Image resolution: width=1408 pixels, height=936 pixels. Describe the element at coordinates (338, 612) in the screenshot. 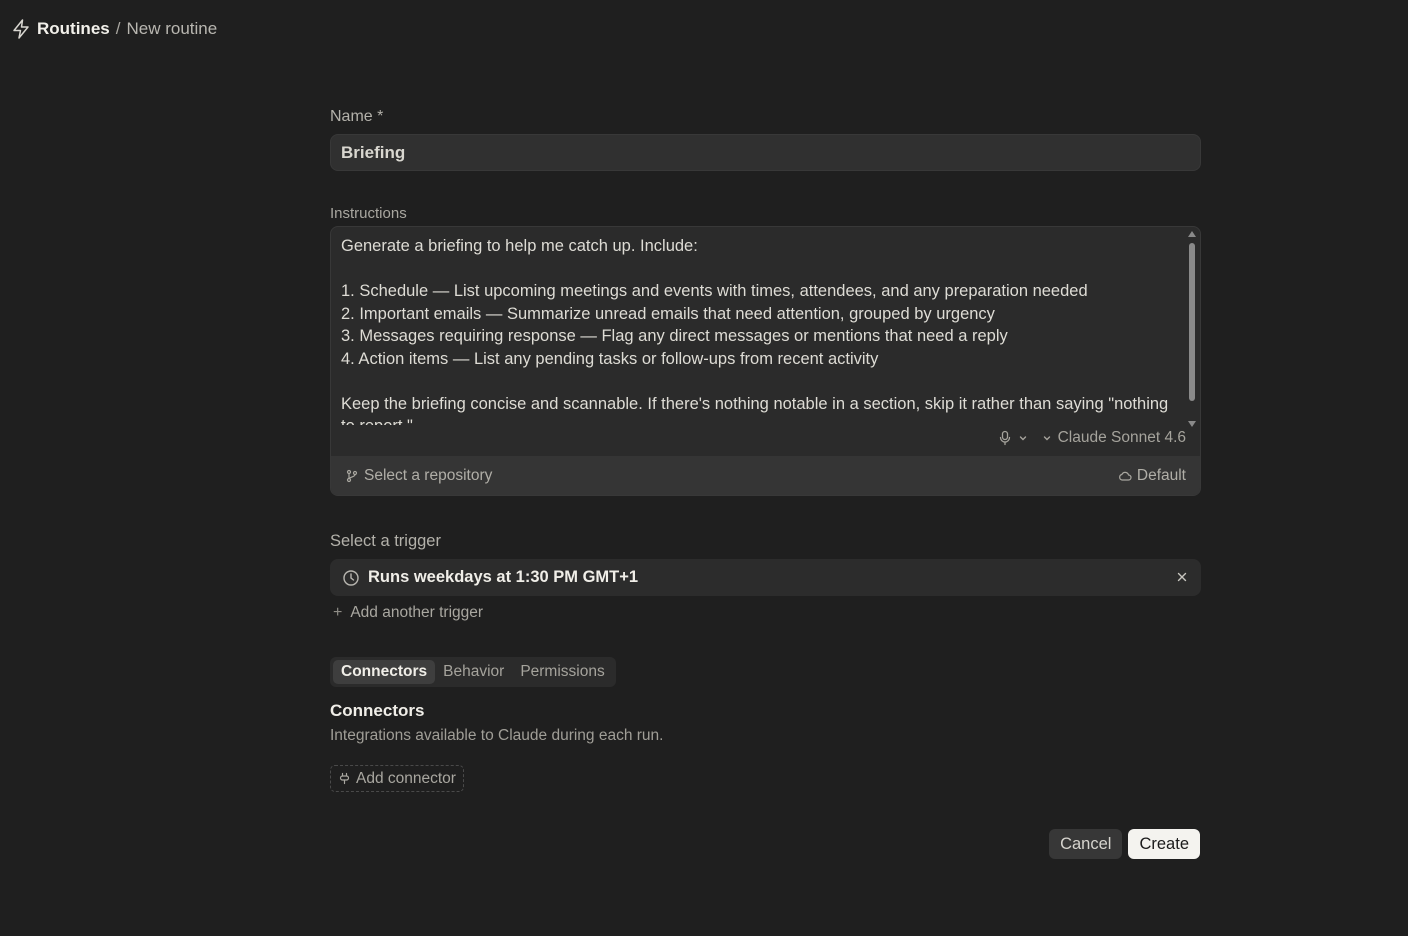

I see `plus-icon: +` at that location.